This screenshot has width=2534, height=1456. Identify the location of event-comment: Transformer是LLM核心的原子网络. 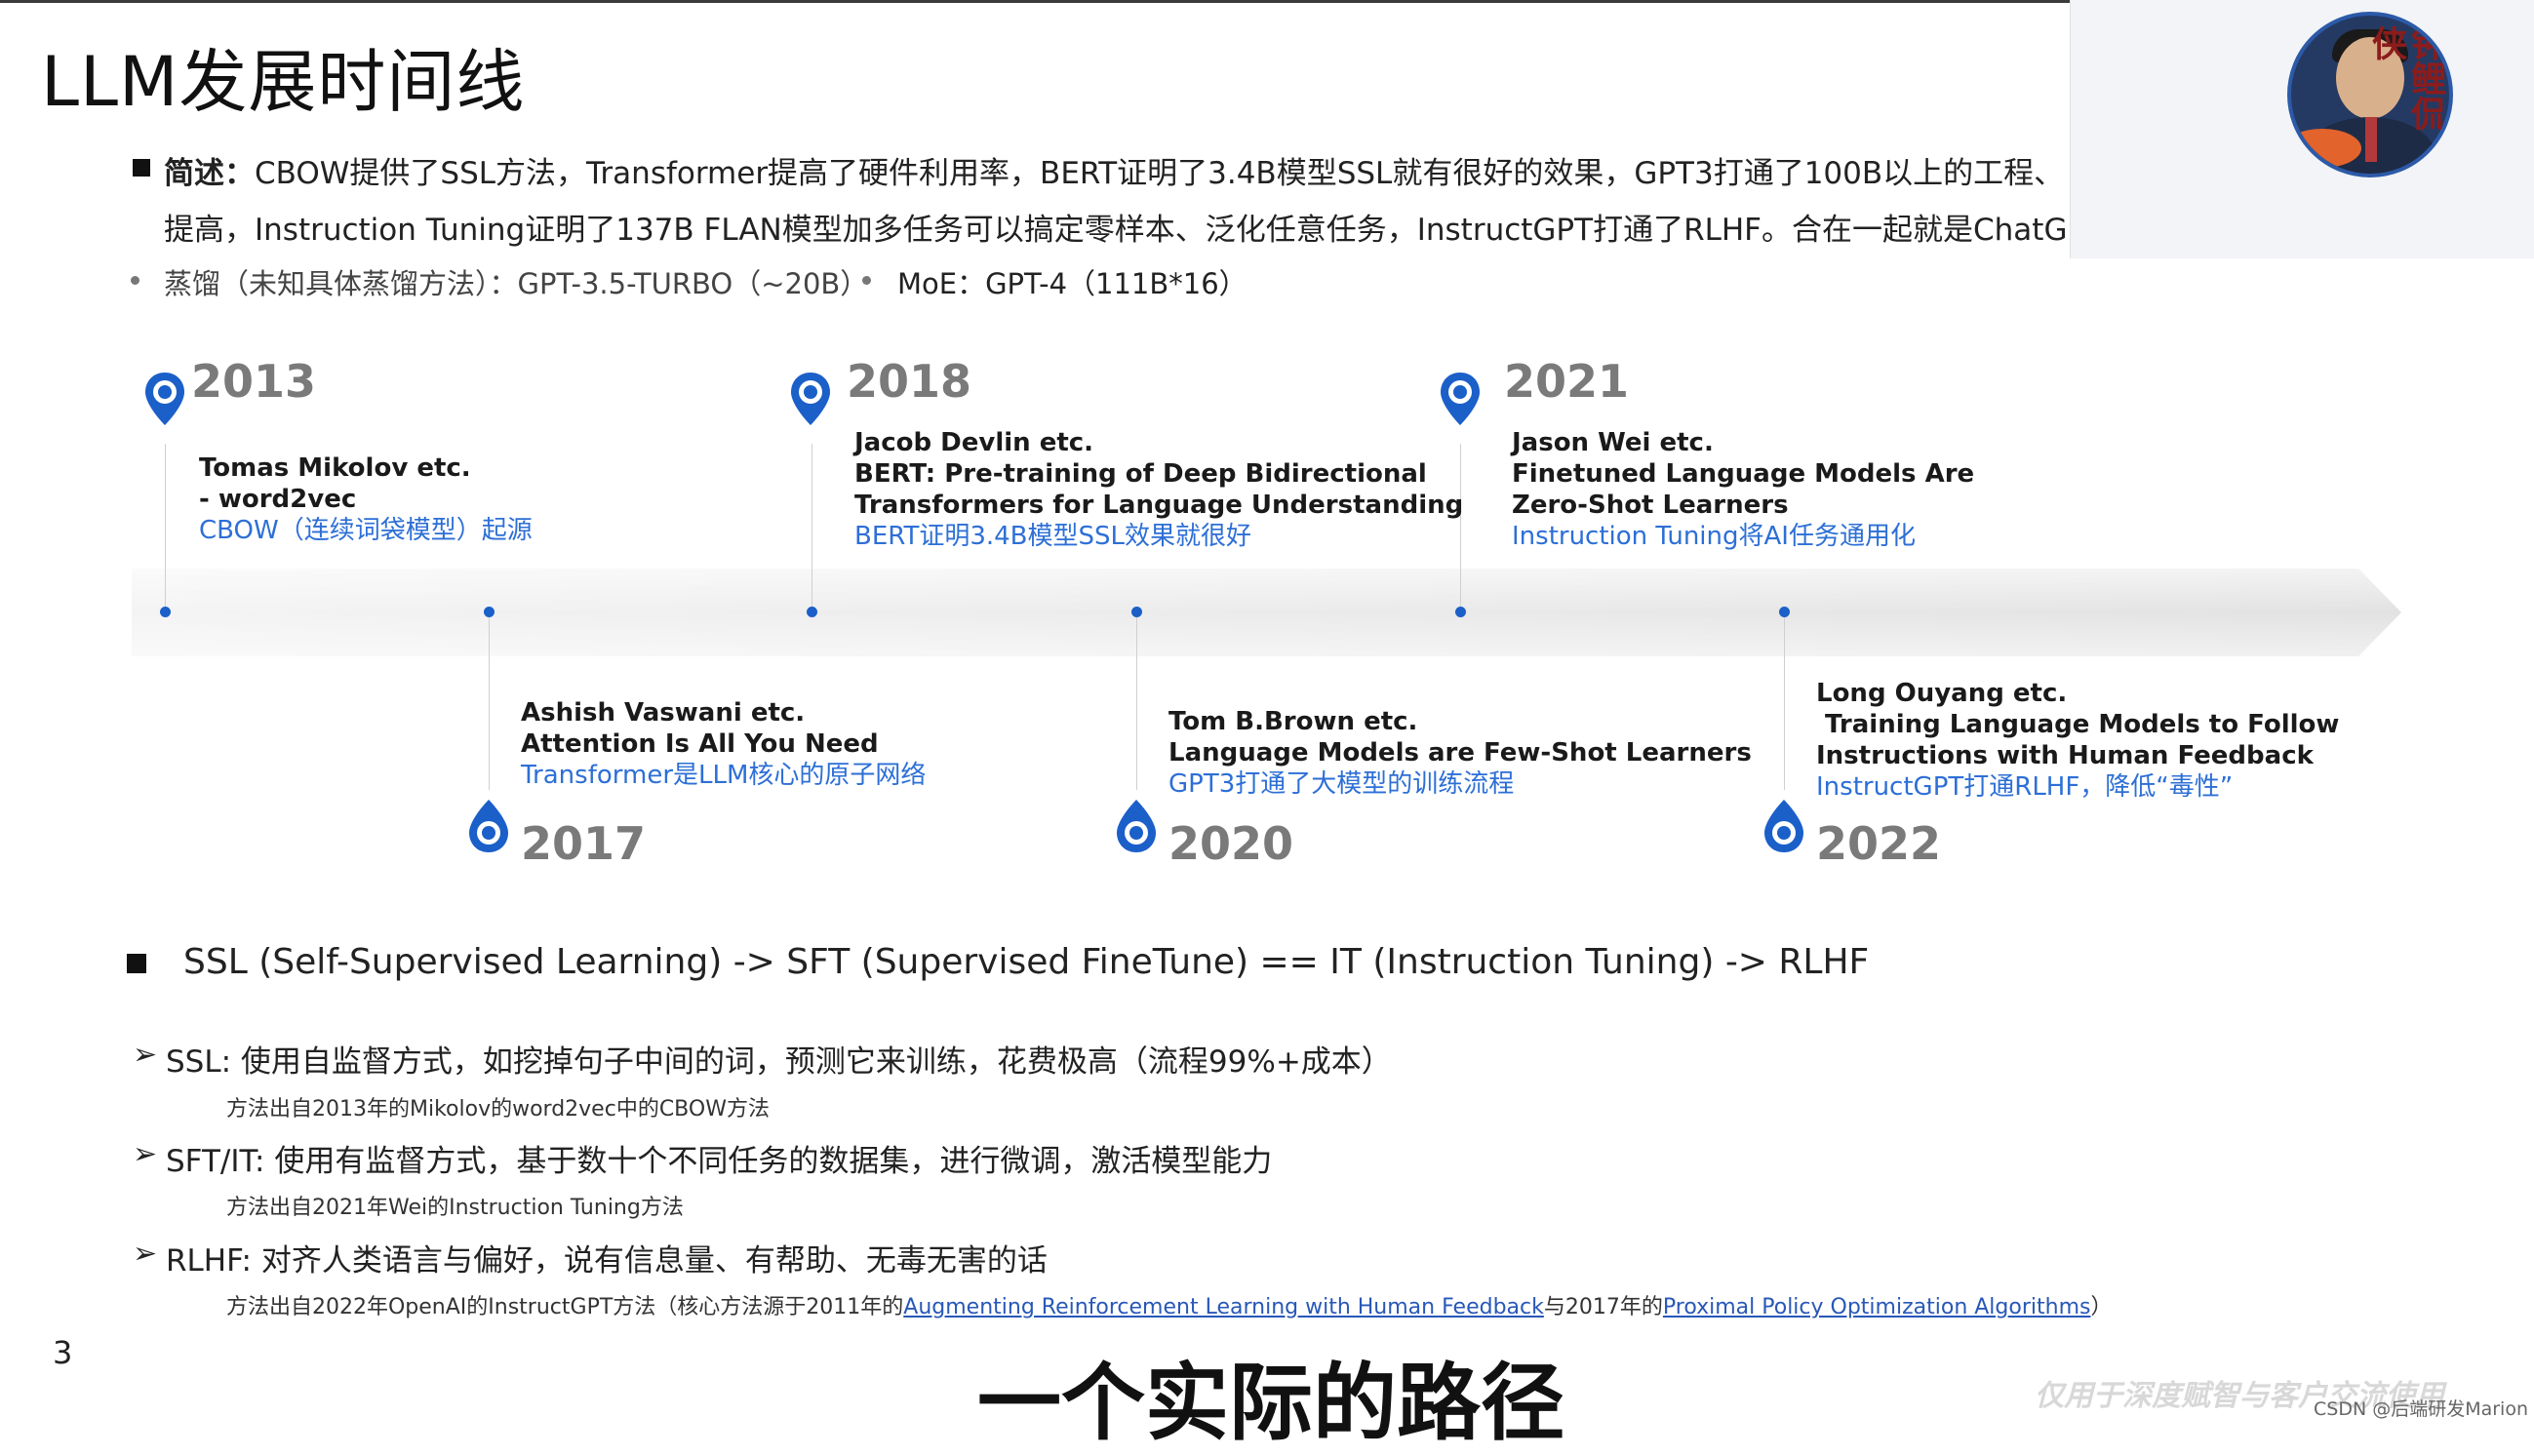
(724, 775).